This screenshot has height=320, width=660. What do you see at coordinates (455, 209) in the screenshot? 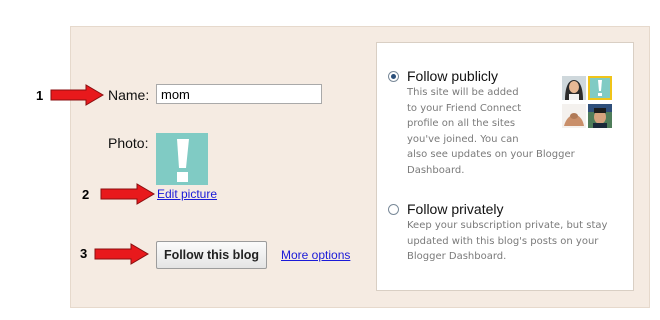
I see `follow-privately-title: Follow privately` at bounding box center [455, 209].